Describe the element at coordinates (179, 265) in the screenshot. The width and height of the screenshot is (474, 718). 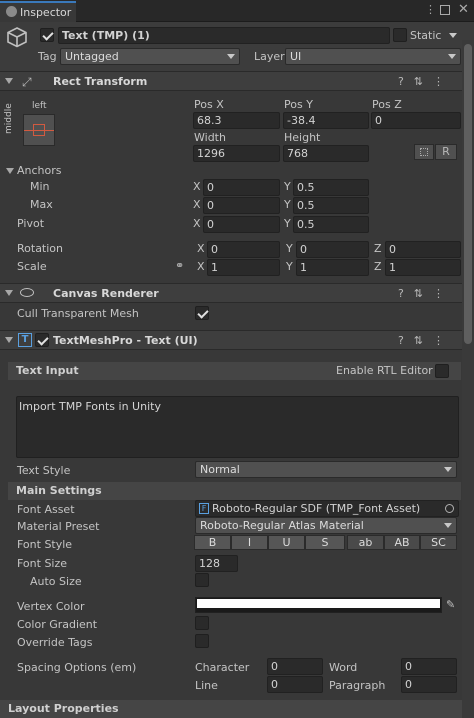
I see `link-icon: ⚭` at that location.